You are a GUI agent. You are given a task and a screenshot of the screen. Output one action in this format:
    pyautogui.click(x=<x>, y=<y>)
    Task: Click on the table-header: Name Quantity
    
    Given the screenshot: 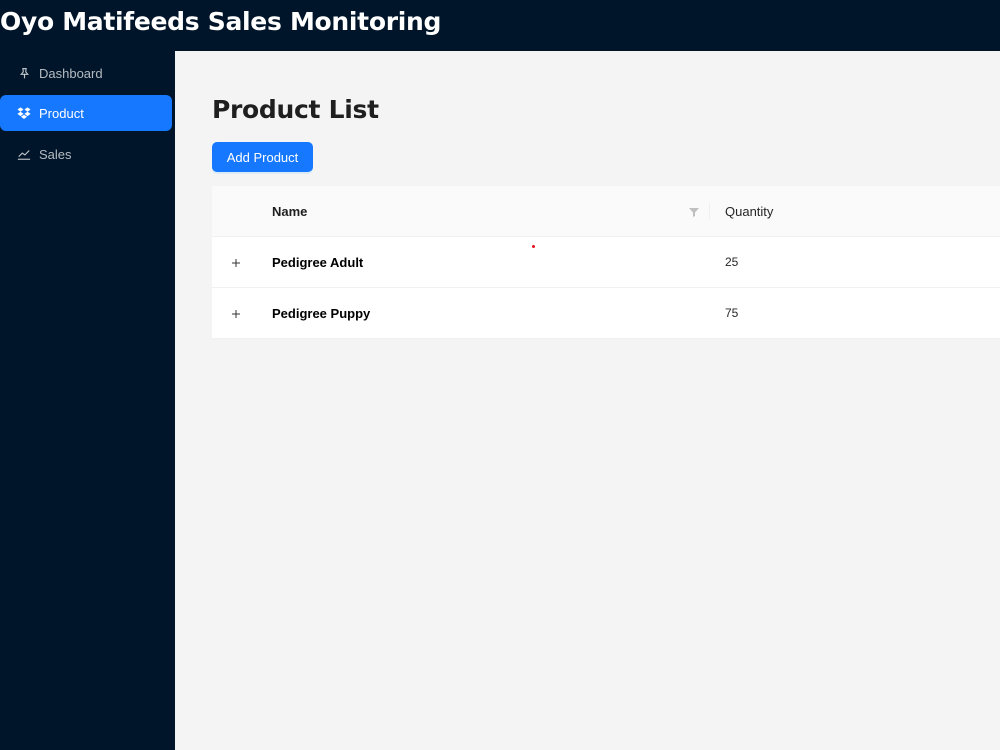 What is the action you would take?
    pyautogui.click(x=606, y=211)
    